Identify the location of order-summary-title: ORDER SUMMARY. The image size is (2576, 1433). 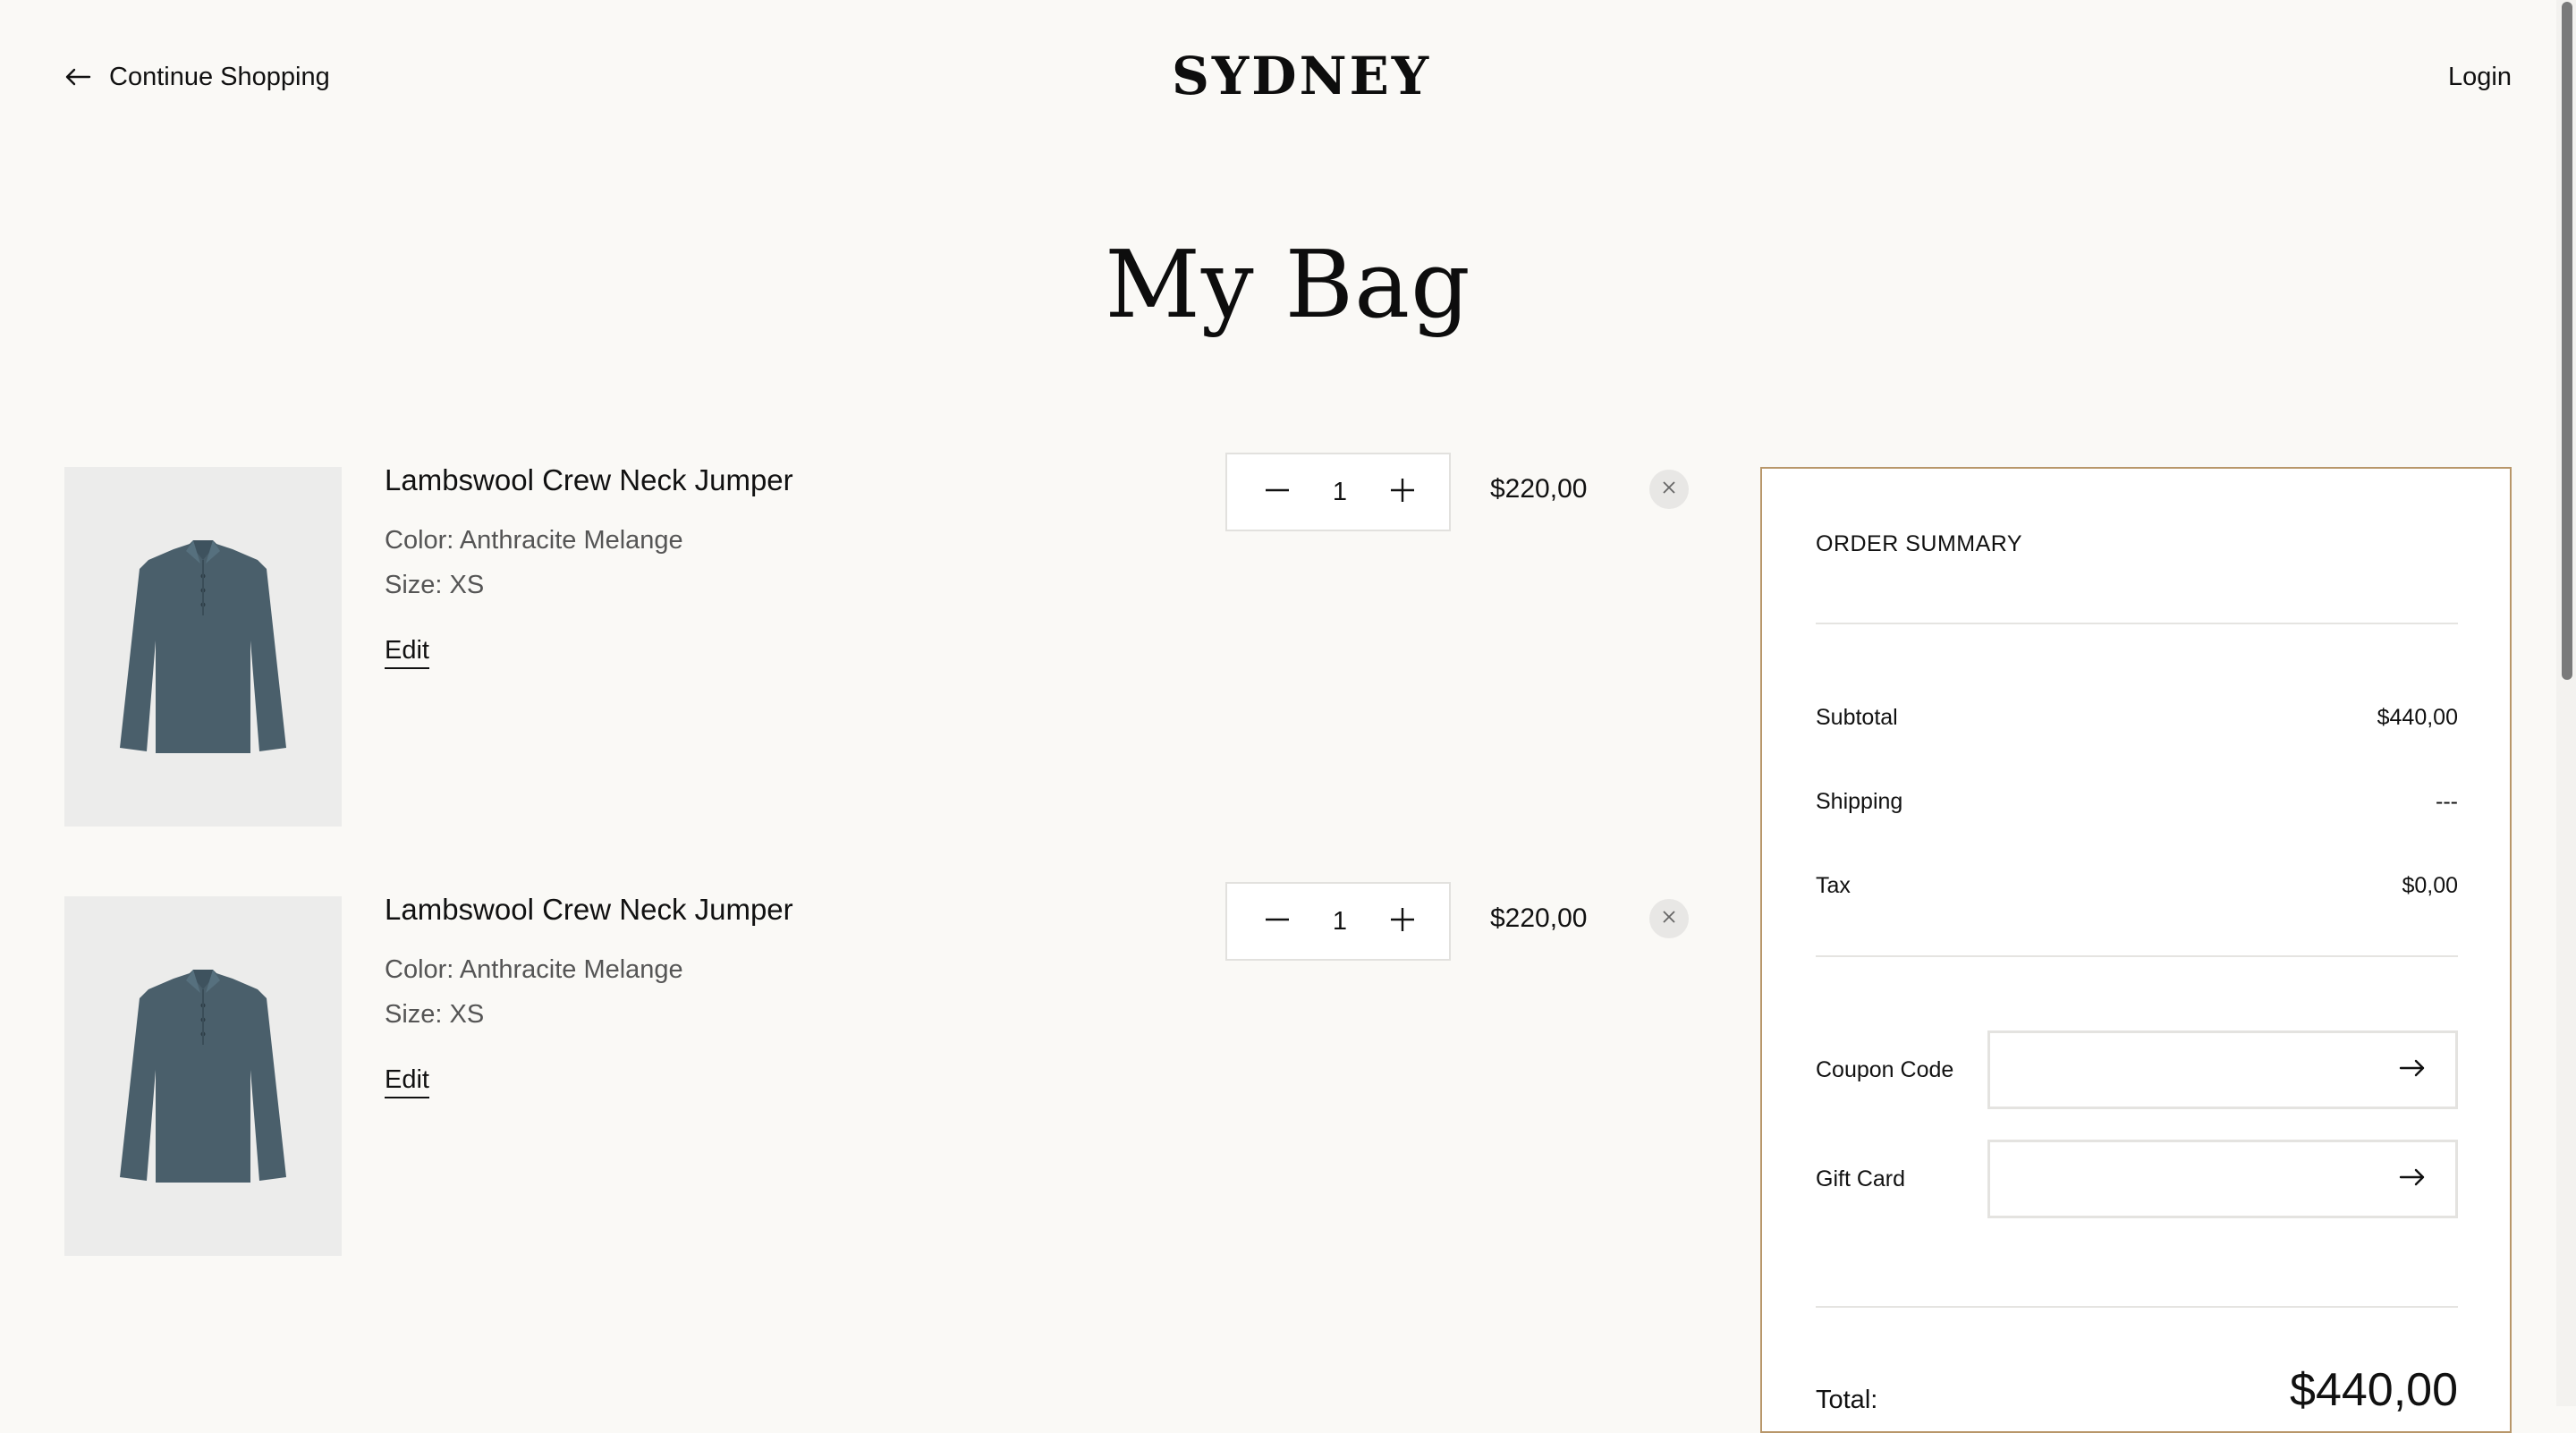
(1919, 543).